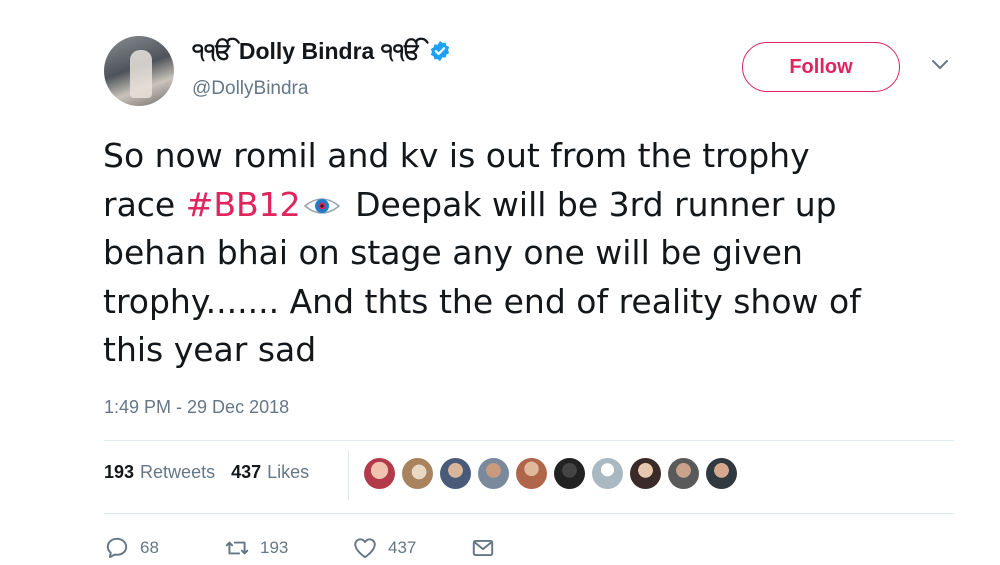 This screenshot has width=1000, height=565. Describe the element at coordinates (321, 206) in the screenshot. I see `eye-emoji-icon` at that location.